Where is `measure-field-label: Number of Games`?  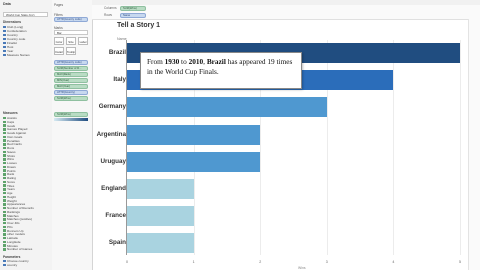
measure-field-label: Number of Games is located at coordinates (20, 249).